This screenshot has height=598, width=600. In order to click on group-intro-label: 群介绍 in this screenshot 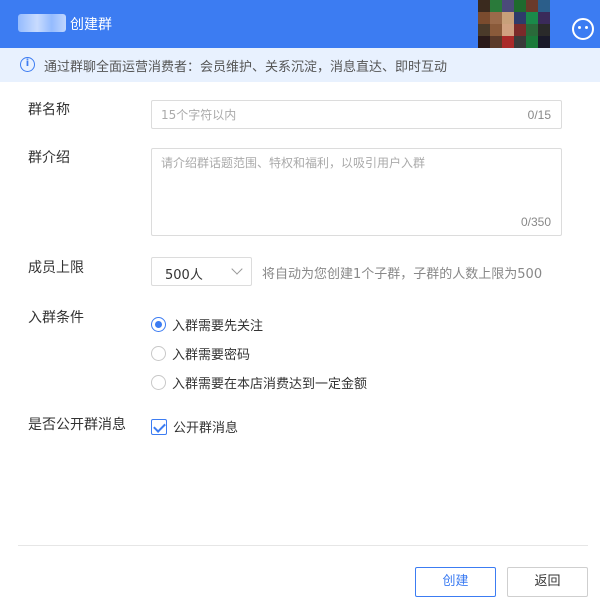, I will do `click(49, 158)`.